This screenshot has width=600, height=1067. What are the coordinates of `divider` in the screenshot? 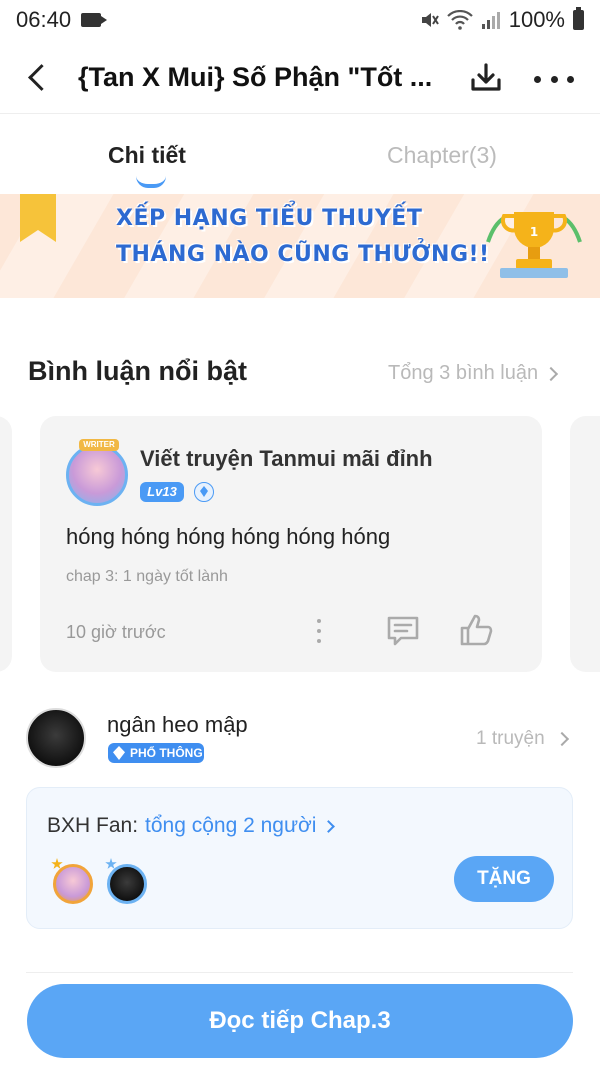 It's located at (299, 972).